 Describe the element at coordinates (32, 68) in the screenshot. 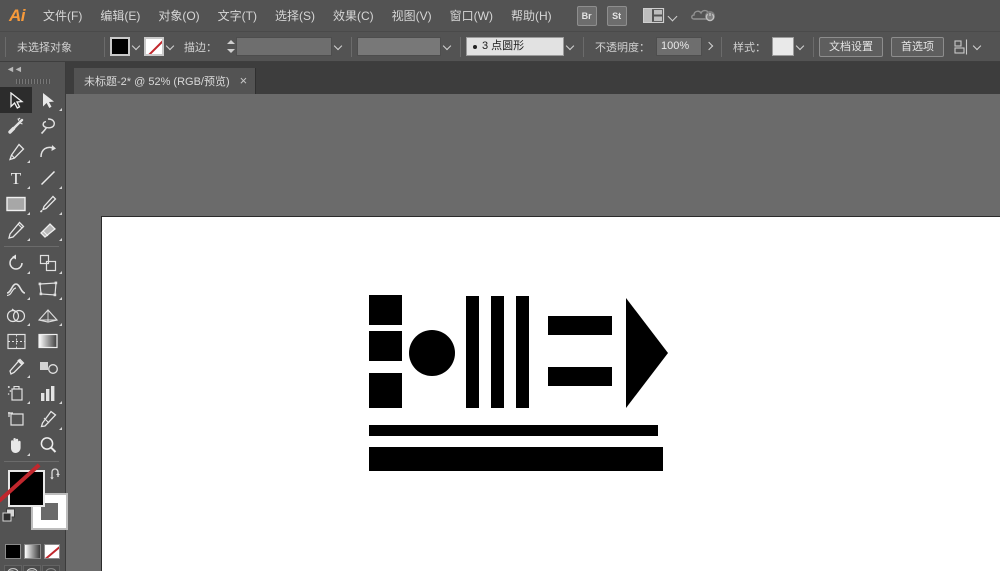

I see `collapse-panel-button: ◄◄` at that location.